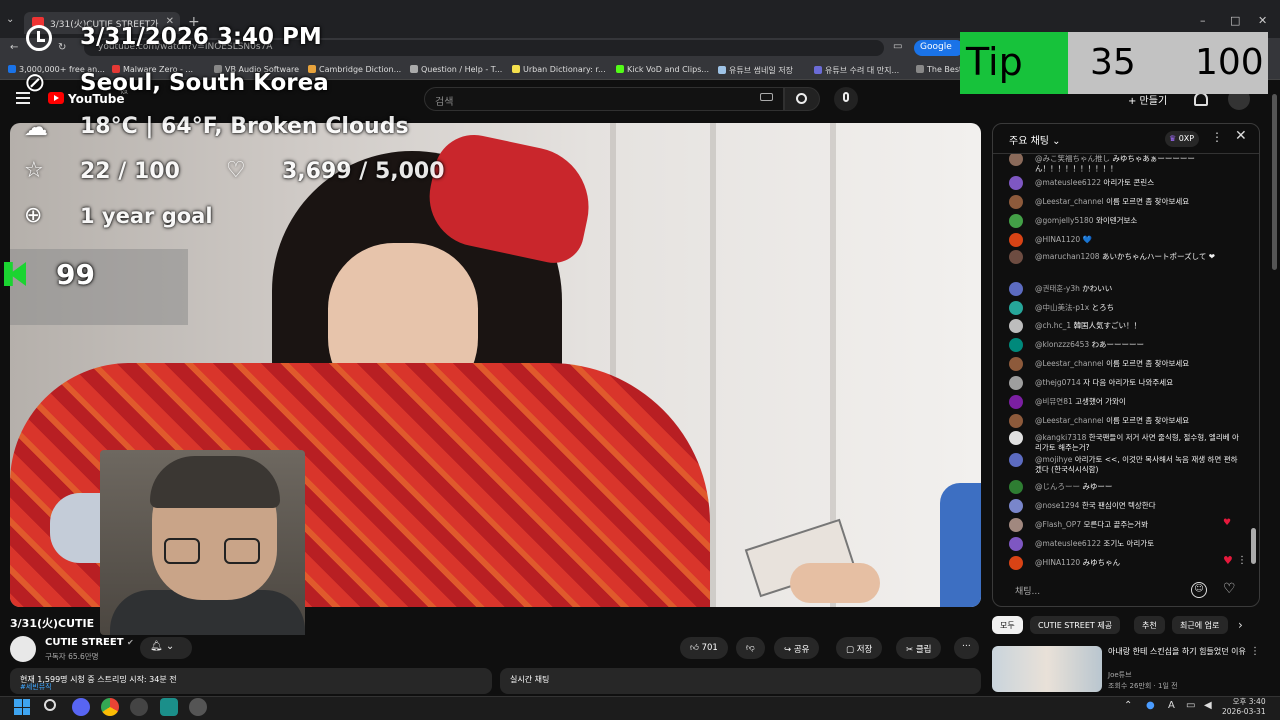 This screenshot has height=720, width=1280. I want to click on overlay-heart-count: 3,699 / 5,000, so click(363, 171).